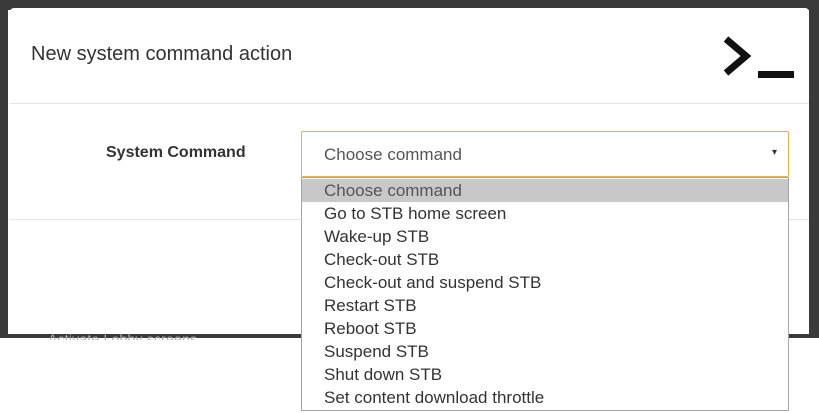  I want to click on modal-backdrop-left, so click(4, 169).